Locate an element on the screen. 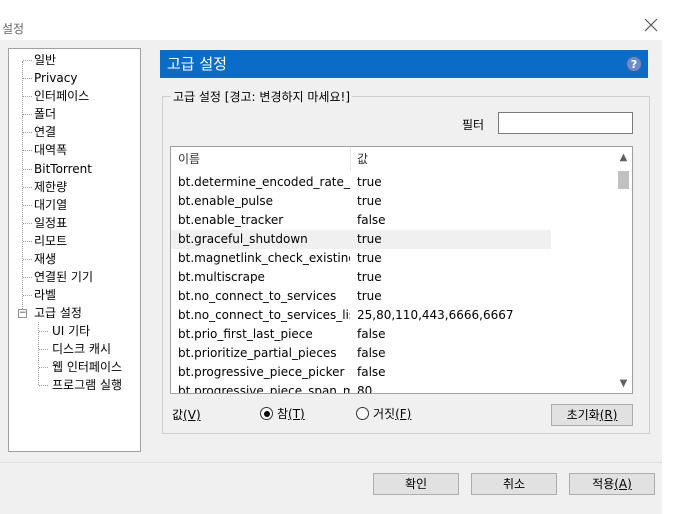 The height and width of the screenshot is (514, 674). list-row: bt.prioritize_partial_pieces false is located at coordinates (393, 353).